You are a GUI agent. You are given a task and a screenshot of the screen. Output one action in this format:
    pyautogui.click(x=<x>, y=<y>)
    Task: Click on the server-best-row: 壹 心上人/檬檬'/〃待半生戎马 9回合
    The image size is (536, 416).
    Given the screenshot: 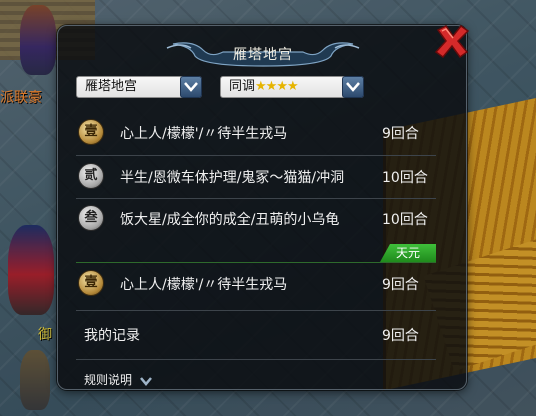 What is the action you would take?
    pyautogui.click(x=262, y=286)
    